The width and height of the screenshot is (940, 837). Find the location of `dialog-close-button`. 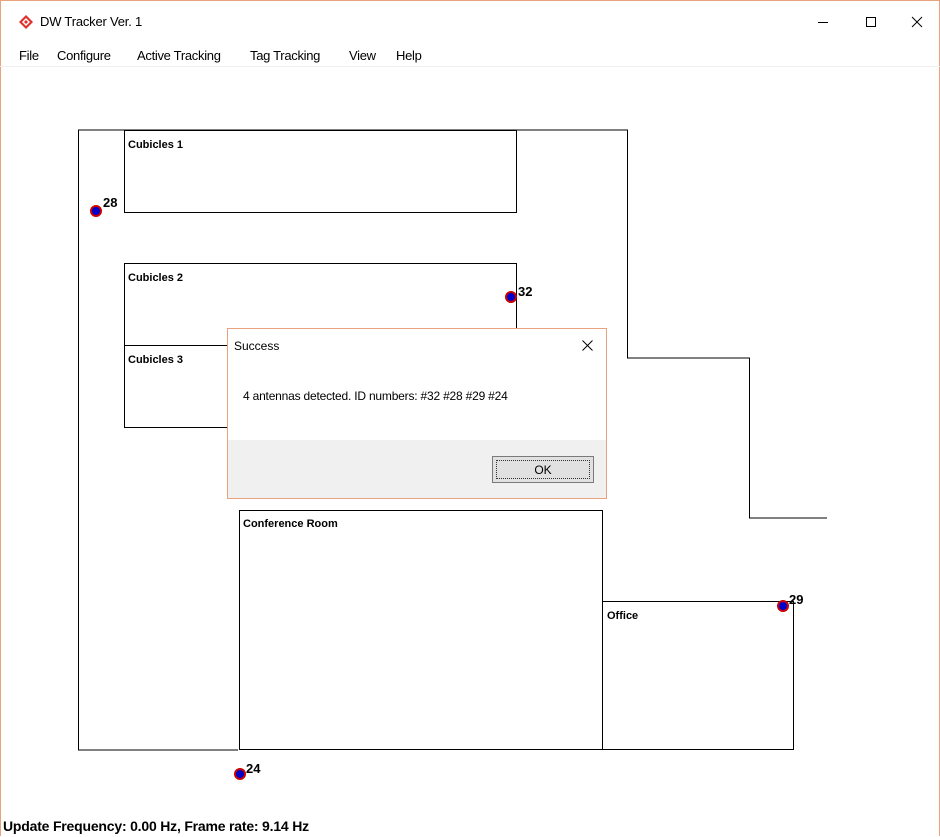

dialog-close-button is located at coordinates (587, 345).